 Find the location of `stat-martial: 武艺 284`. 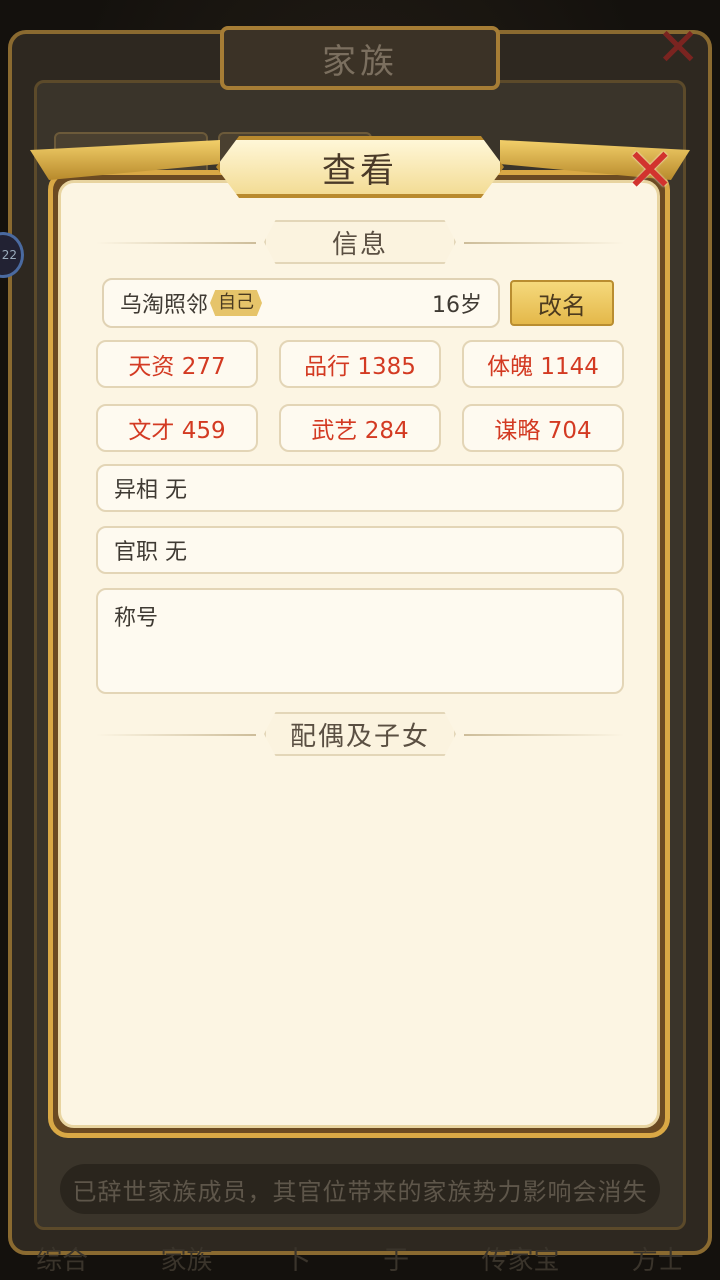

stat-martial: 武艺 284 is located at coordinates (360, 428).